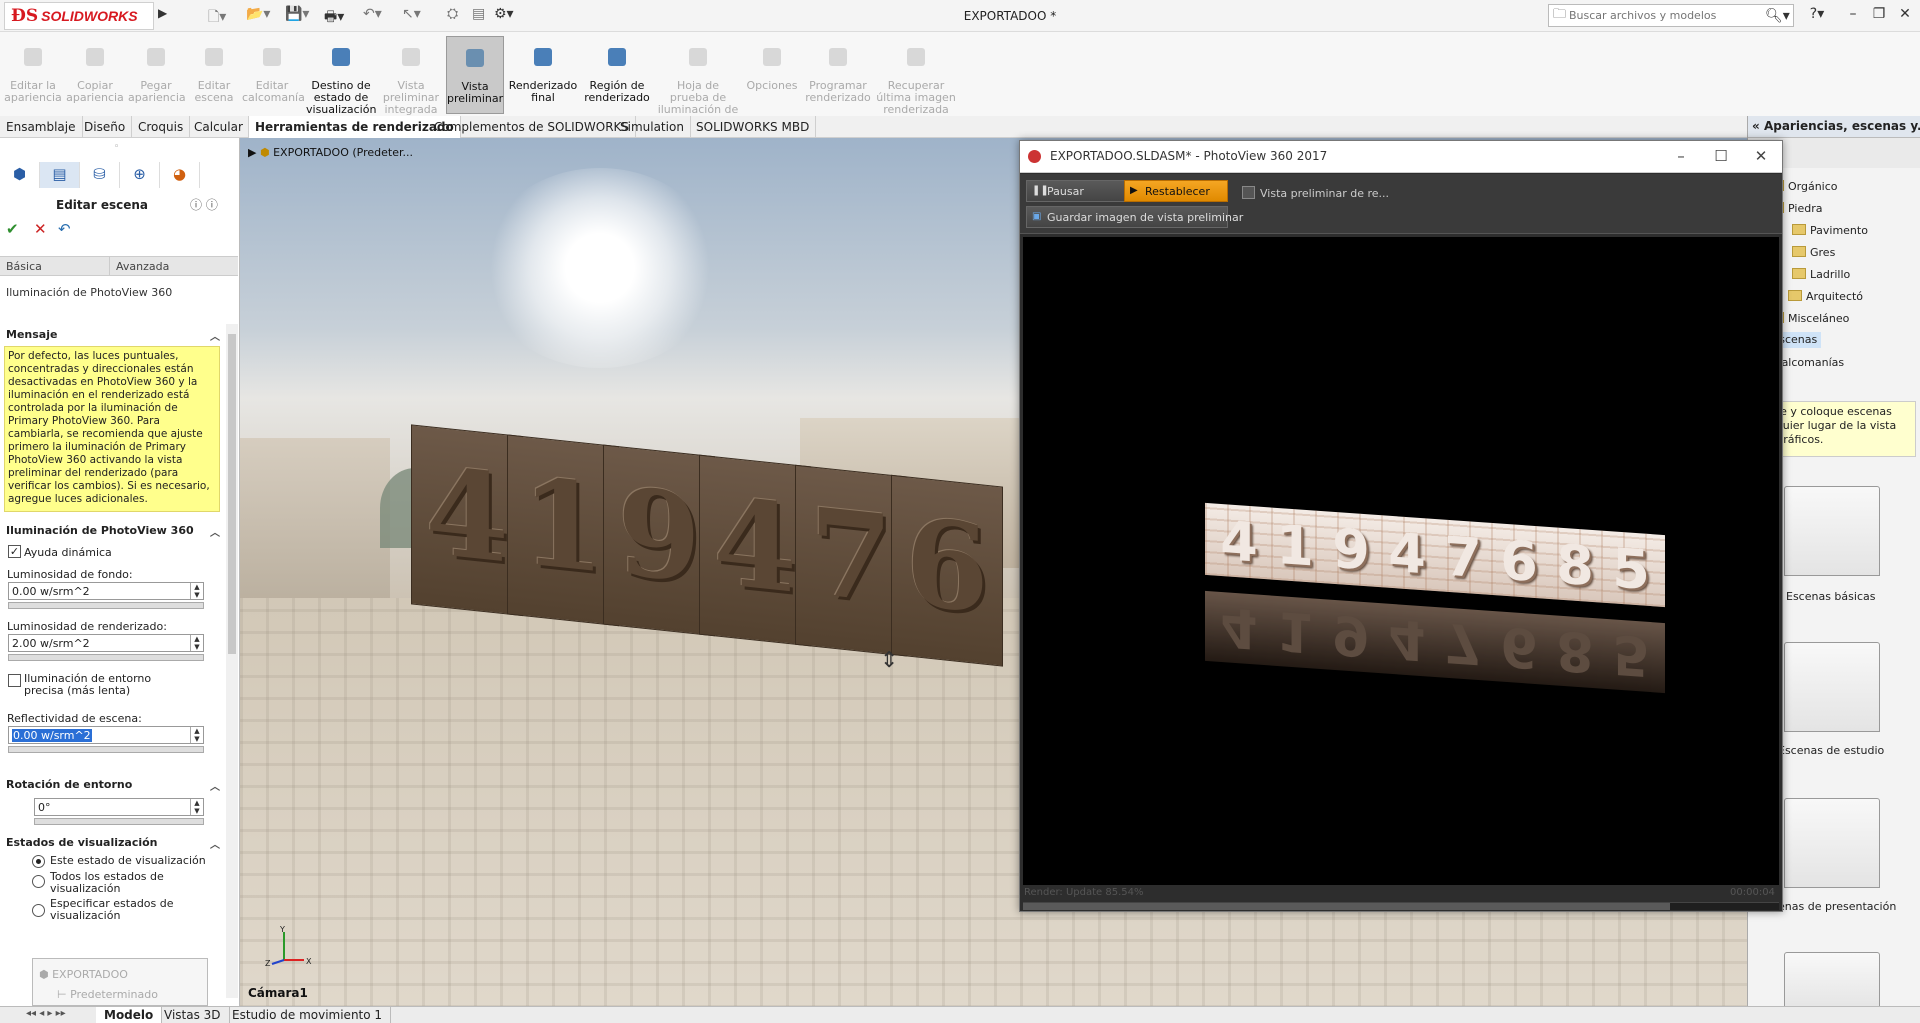 This screenshot has height=1023, width=1920. What do you see at coordinates (106, 657) in the screenshot?
I see `render-brightness-slider` at bounding box center [106, 657].